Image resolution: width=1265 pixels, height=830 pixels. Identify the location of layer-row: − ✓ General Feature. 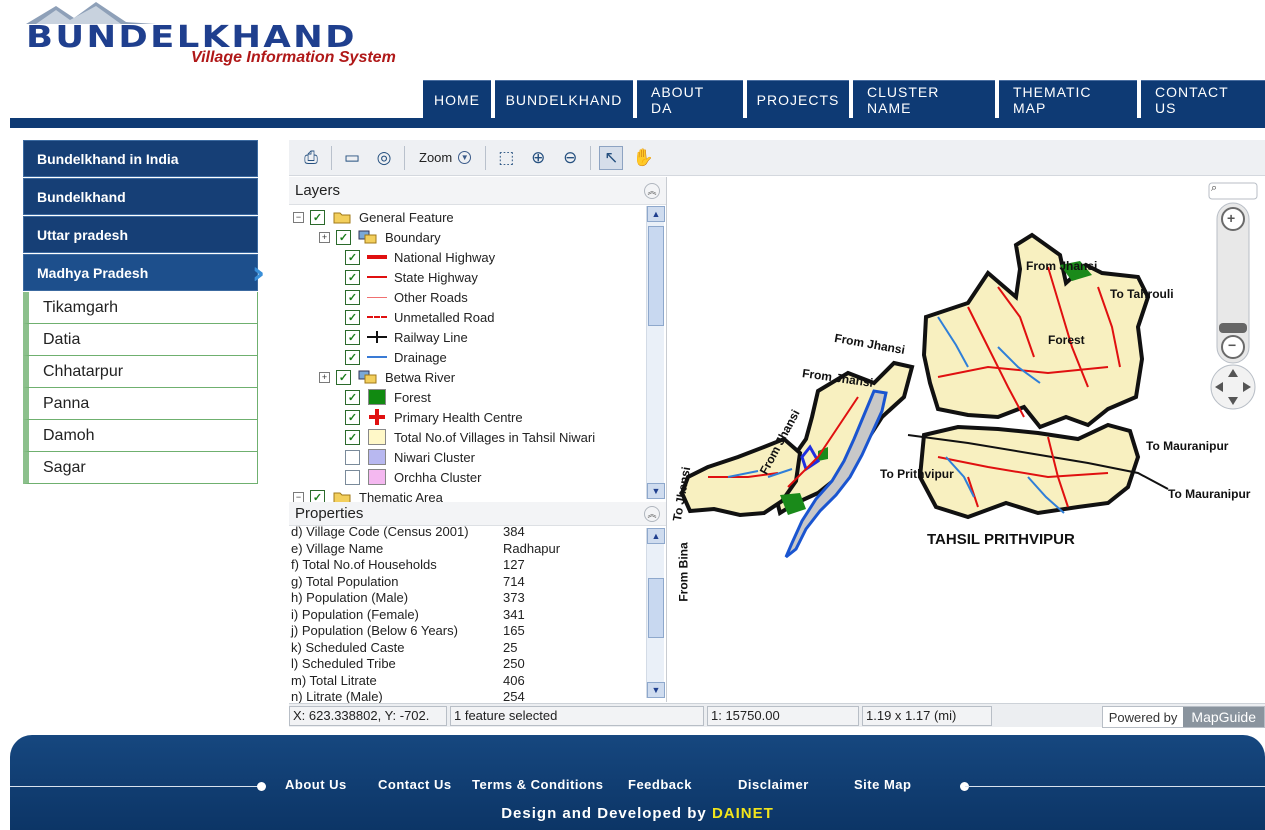
(467, 217).